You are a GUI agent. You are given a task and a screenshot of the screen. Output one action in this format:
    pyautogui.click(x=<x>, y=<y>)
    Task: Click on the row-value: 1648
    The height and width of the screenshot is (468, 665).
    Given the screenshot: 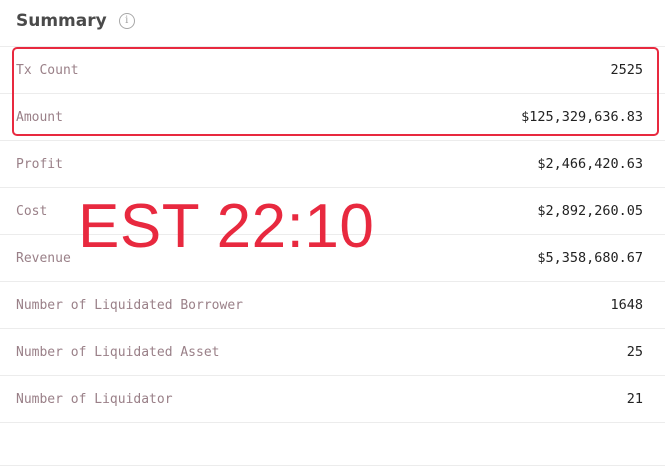 What is the action you would take?
    pyautogui.click(x=626, y=305)
    